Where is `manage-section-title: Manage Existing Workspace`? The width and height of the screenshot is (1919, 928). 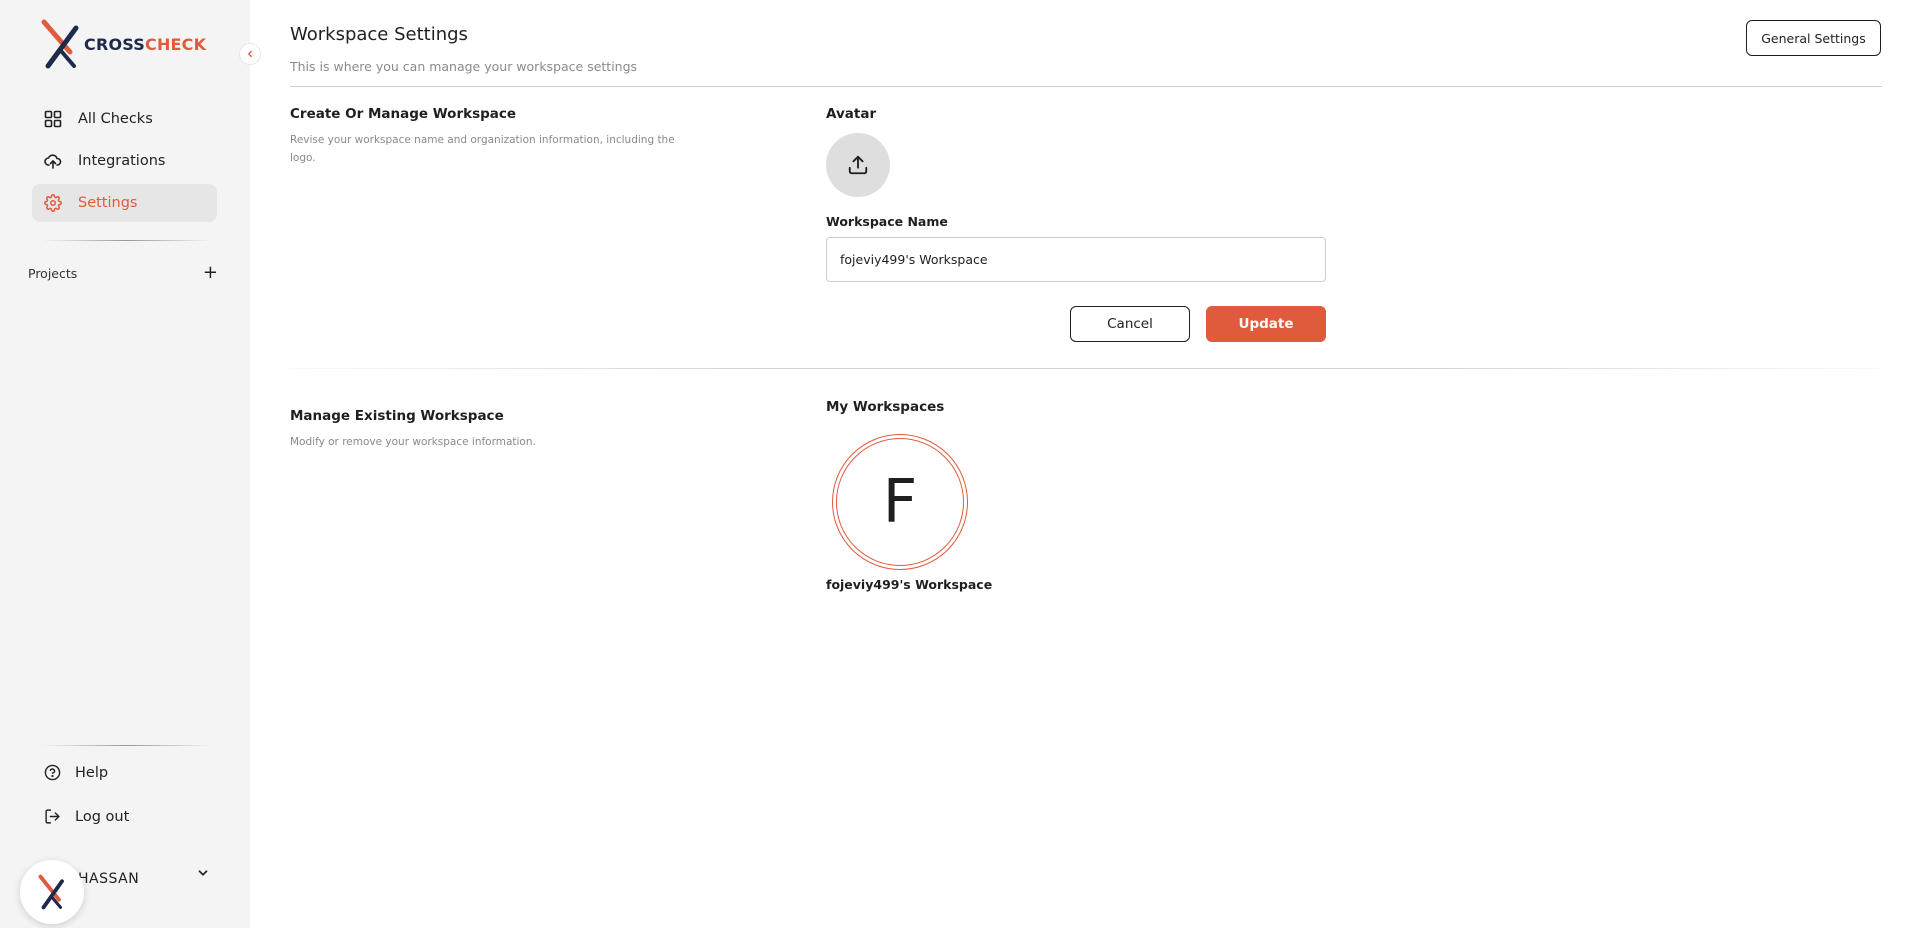
manage-section-title: Manage Existing Workspace is located at coordinates (397, 416).